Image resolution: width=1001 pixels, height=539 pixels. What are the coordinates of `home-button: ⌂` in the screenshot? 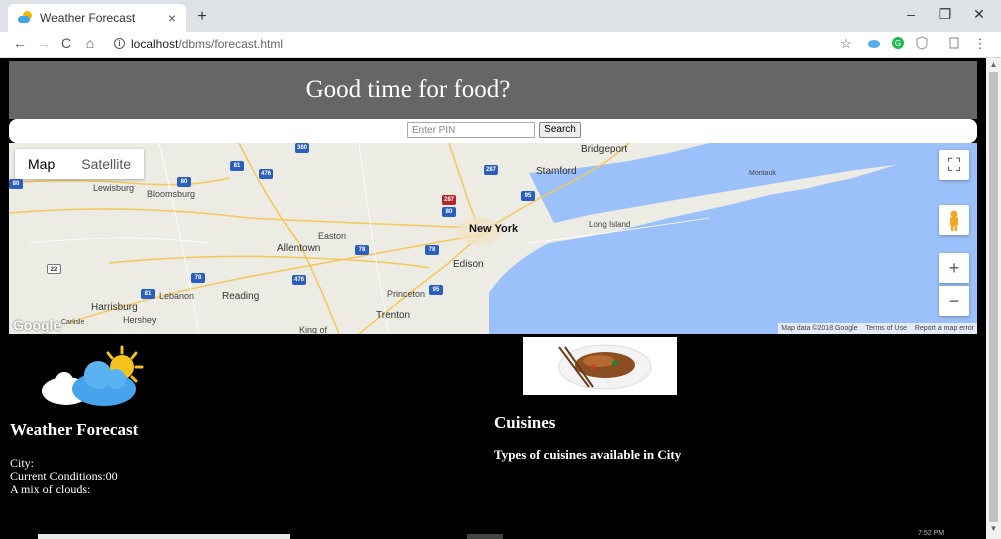 It's located at (90, 43).